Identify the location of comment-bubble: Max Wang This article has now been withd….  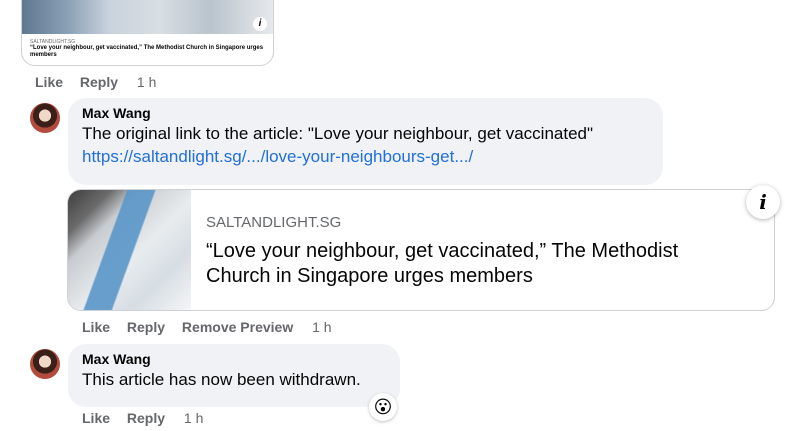
(234, 375).